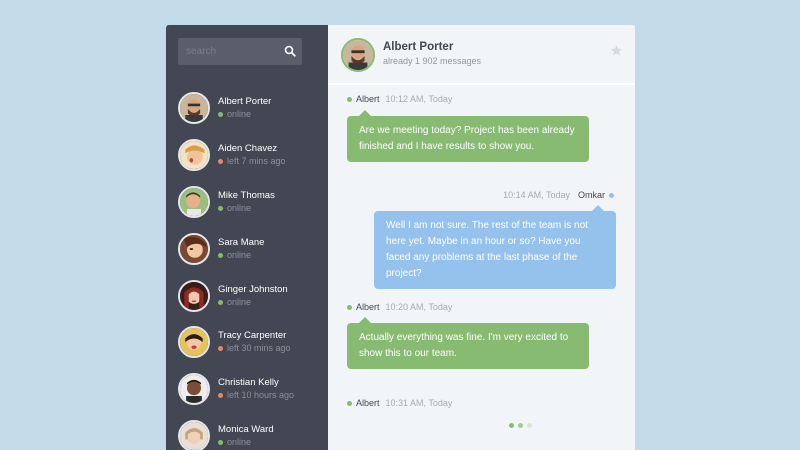 The height and width of the screenshot is (450, 800). I want to click on contact-item-albert-porter: Albert Porter online, so click(247, 108).